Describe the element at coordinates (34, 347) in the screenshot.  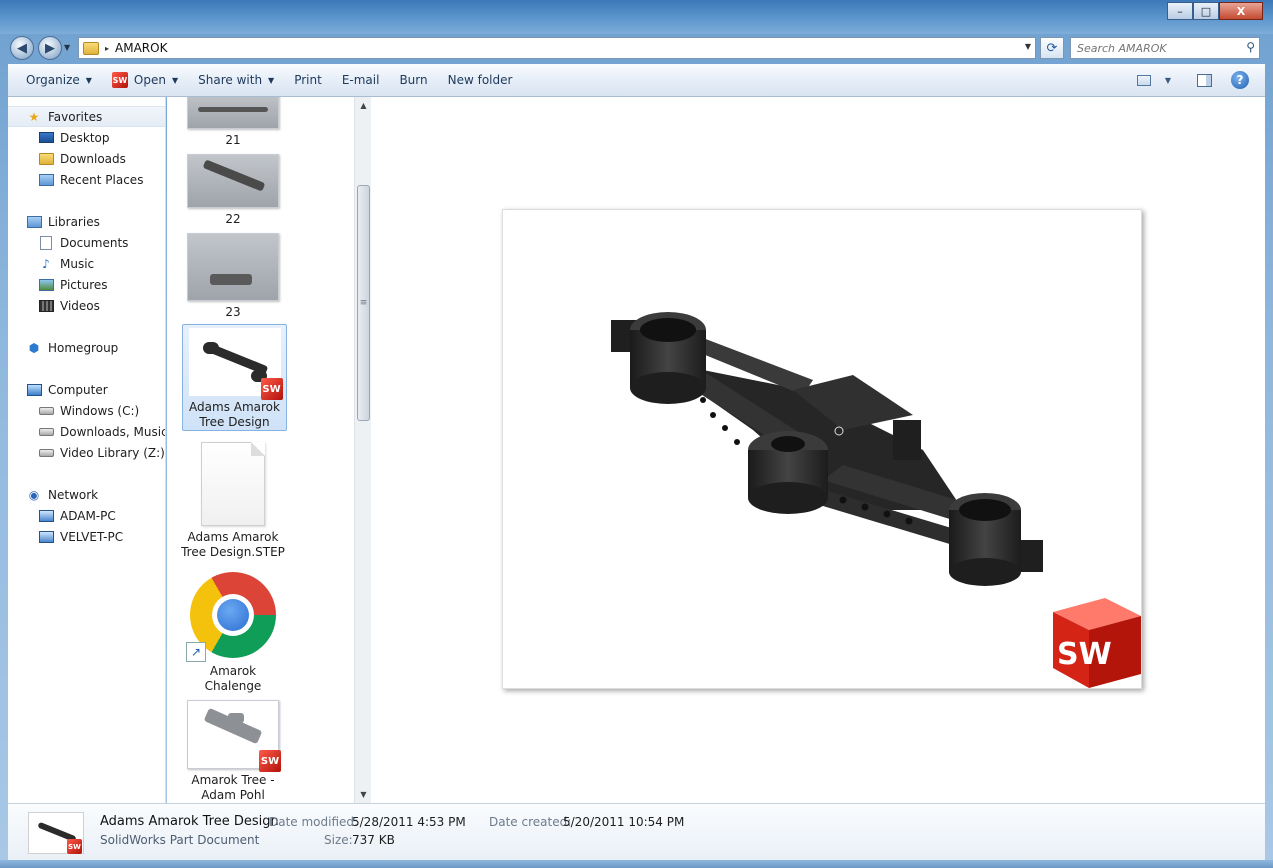
I see `homegroup-icon: ⬢` at that location.